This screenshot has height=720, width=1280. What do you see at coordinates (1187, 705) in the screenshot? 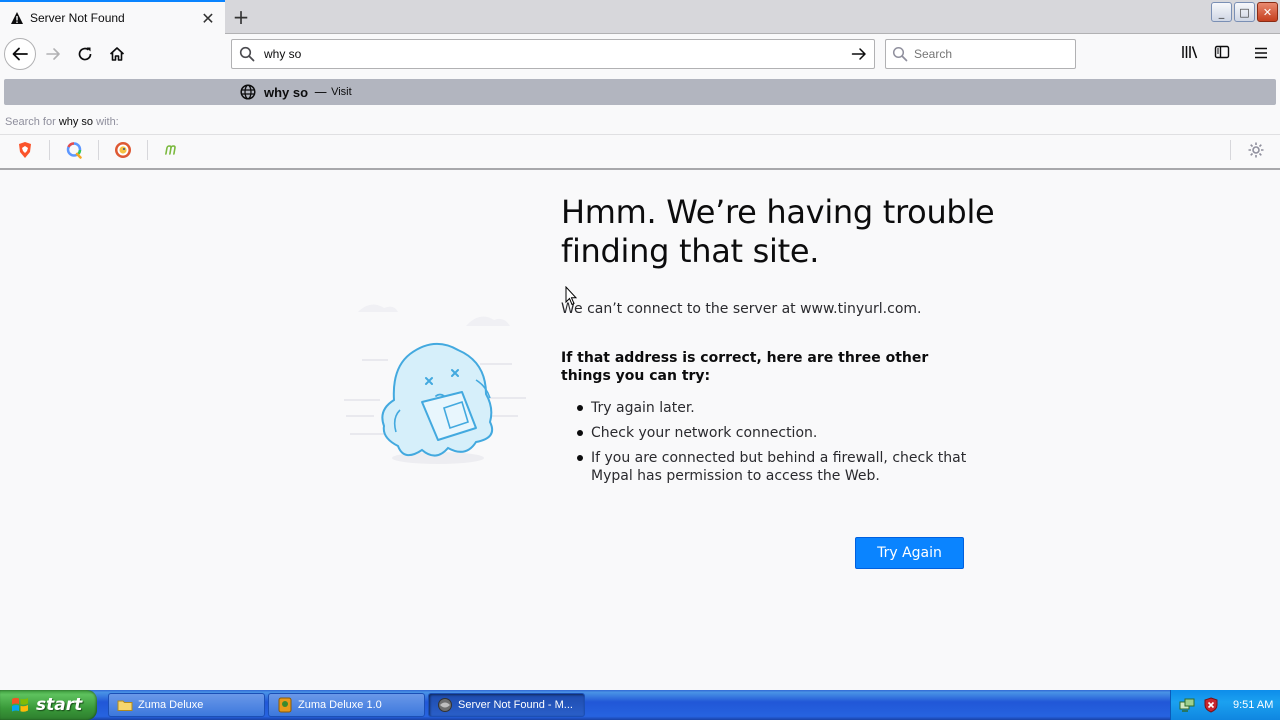
I see `network-icon` at bounding box center [1187, 705].